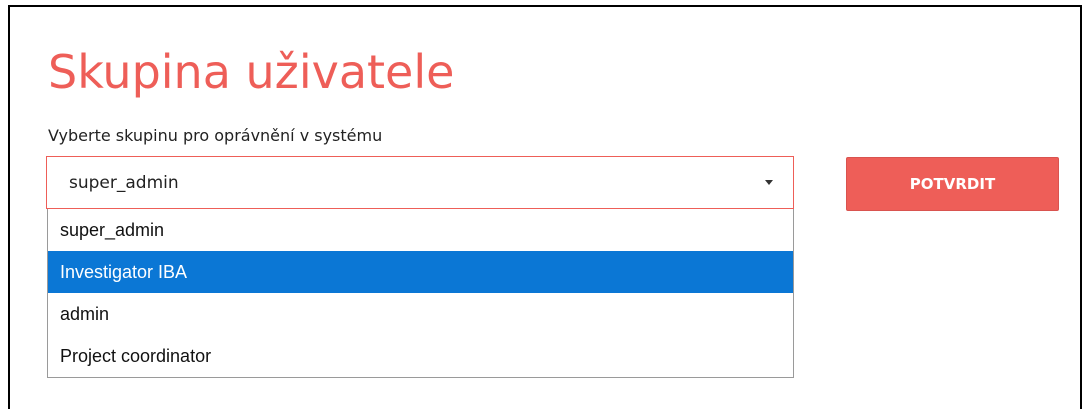  Describe the element at coordinates (124, 183) in the screenshot. I see `group-select-value: super_admin` at that location.